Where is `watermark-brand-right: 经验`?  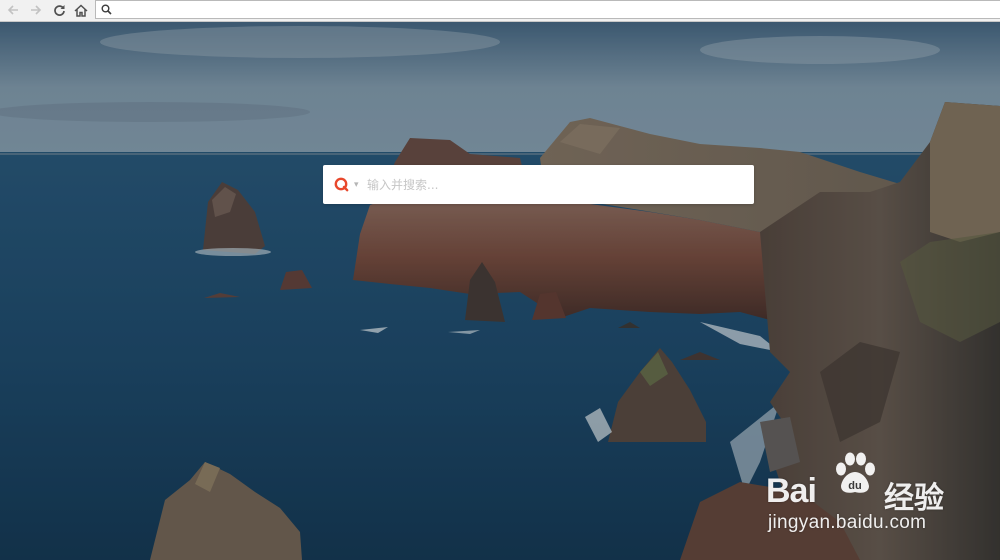
watermark-brand-right: 经验 is located at coordinates (914, 498).